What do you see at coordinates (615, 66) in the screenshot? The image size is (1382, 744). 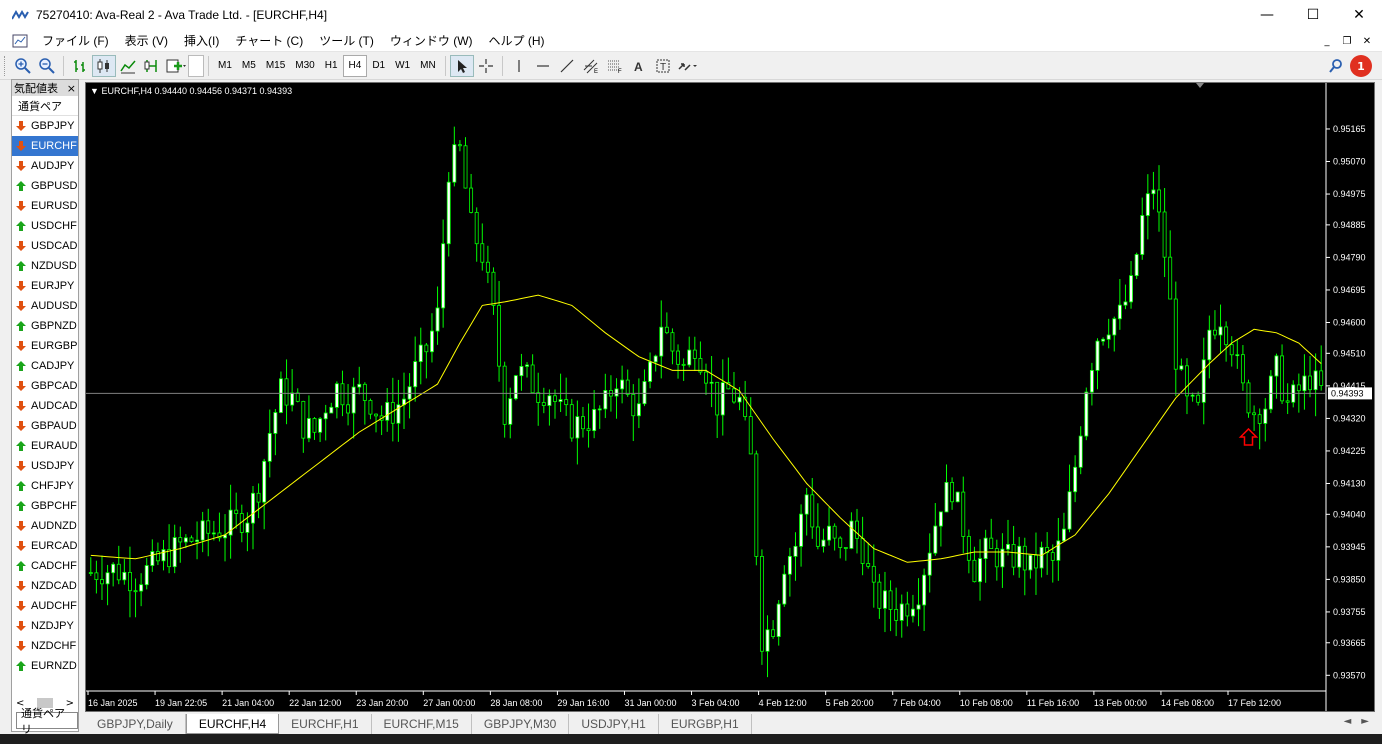 I see `fibonacci-icon: F` at bounding box center [615, 66].